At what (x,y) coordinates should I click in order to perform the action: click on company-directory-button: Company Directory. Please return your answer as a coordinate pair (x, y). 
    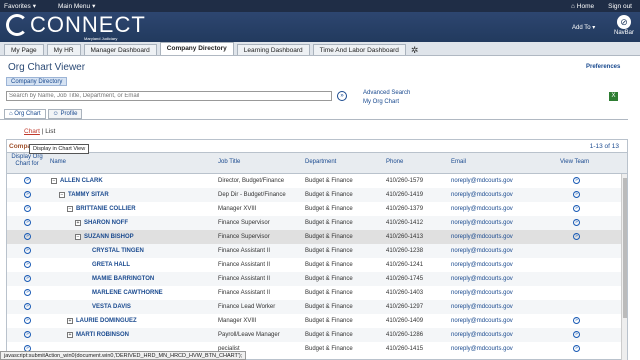
    Looking at the image, I should click on (37, 81).